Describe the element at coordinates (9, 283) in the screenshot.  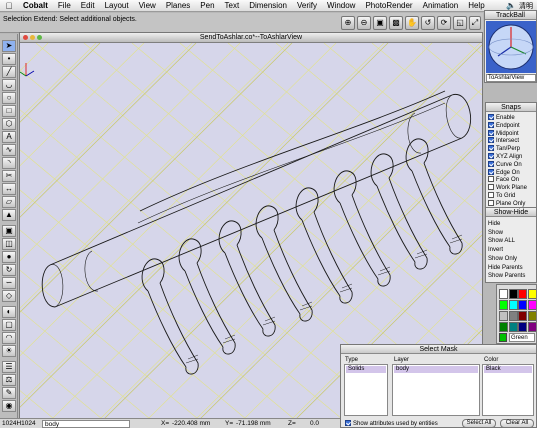
I see `sweep-tool: ∽` at that location.